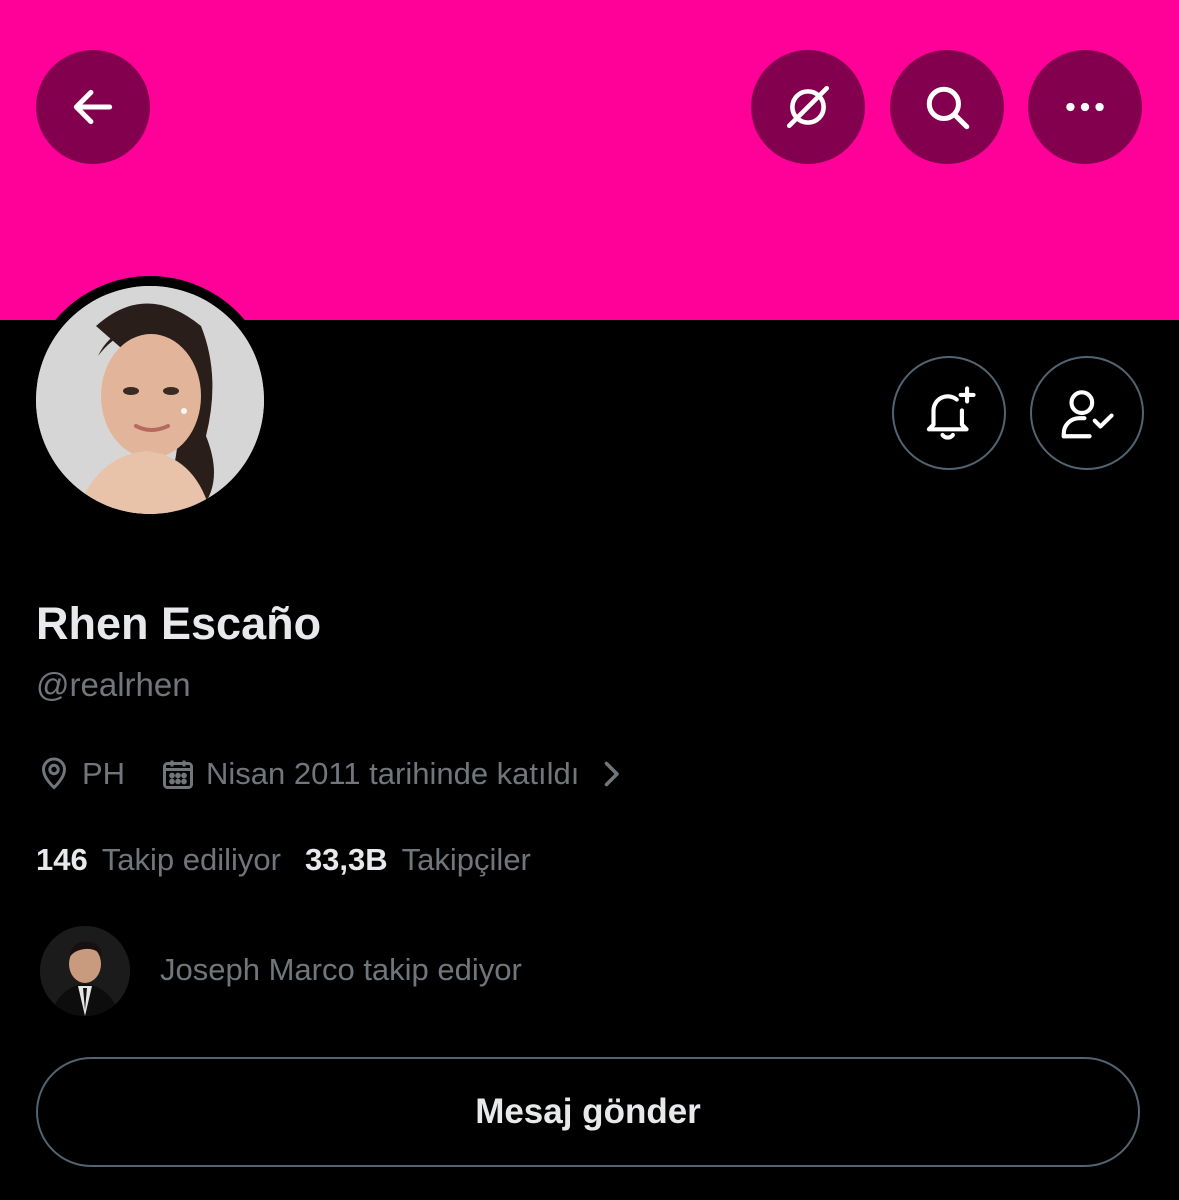 The height and width of the screenshot is (1200, 1179). I want to click on followed-by-avatar, so click(85, 971).